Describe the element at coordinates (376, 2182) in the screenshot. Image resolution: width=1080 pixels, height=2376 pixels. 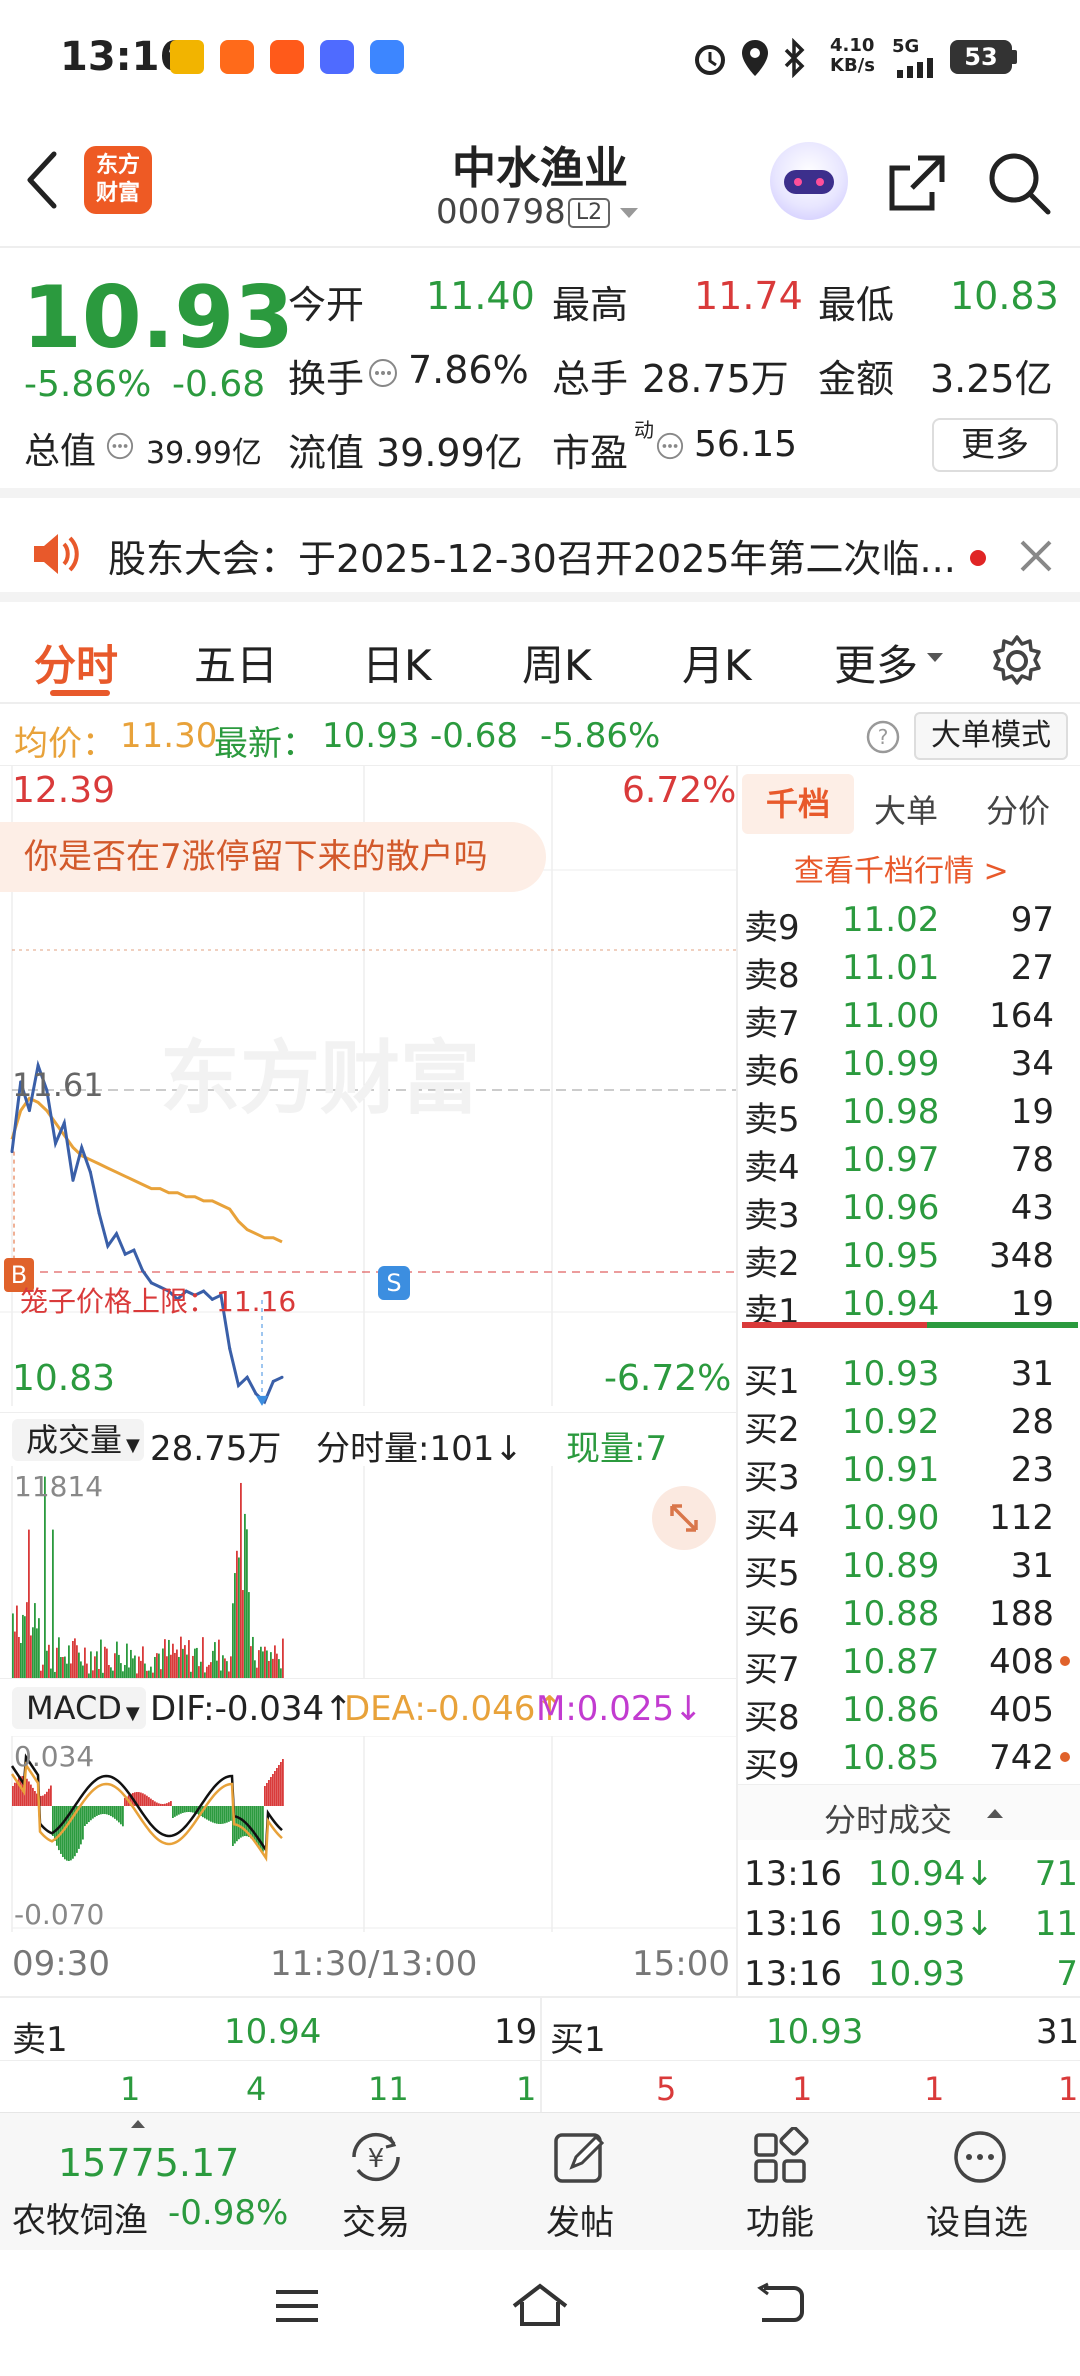
I see `trade-button: ¥ 交易` at that location.